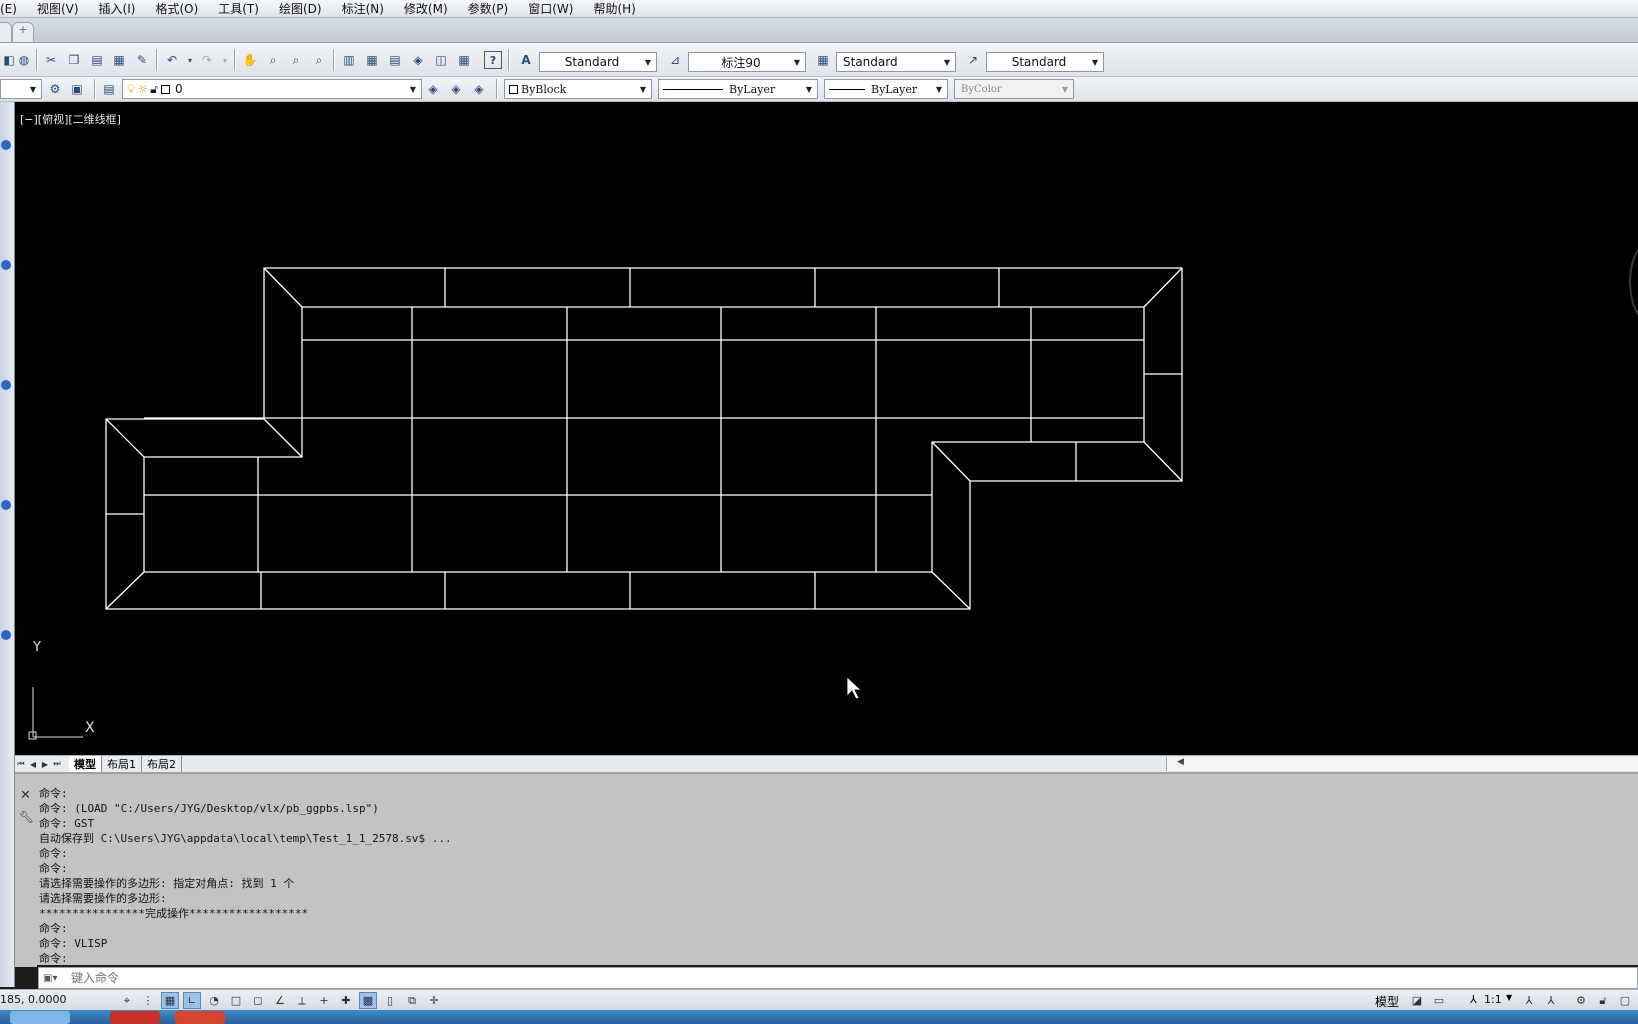  Describe the element at coordinates (207, 60) in the screenshot. I see `redo-icon: ↷` at that location.